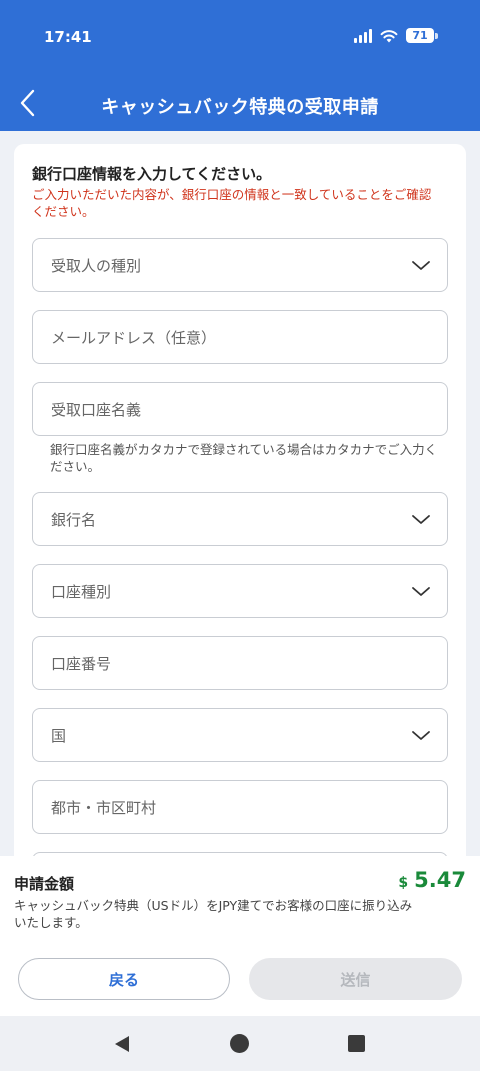  I want to click on page-title: キャッシュバック特典の受取申請, so click(240, 107).